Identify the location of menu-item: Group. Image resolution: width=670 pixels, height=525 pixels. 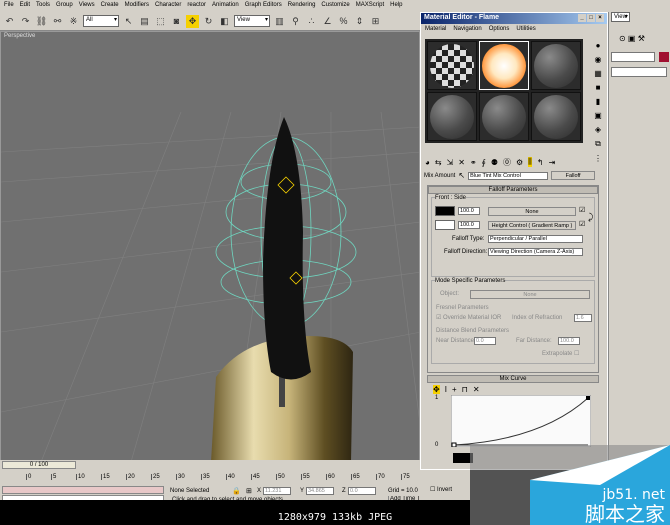
(64, 6).